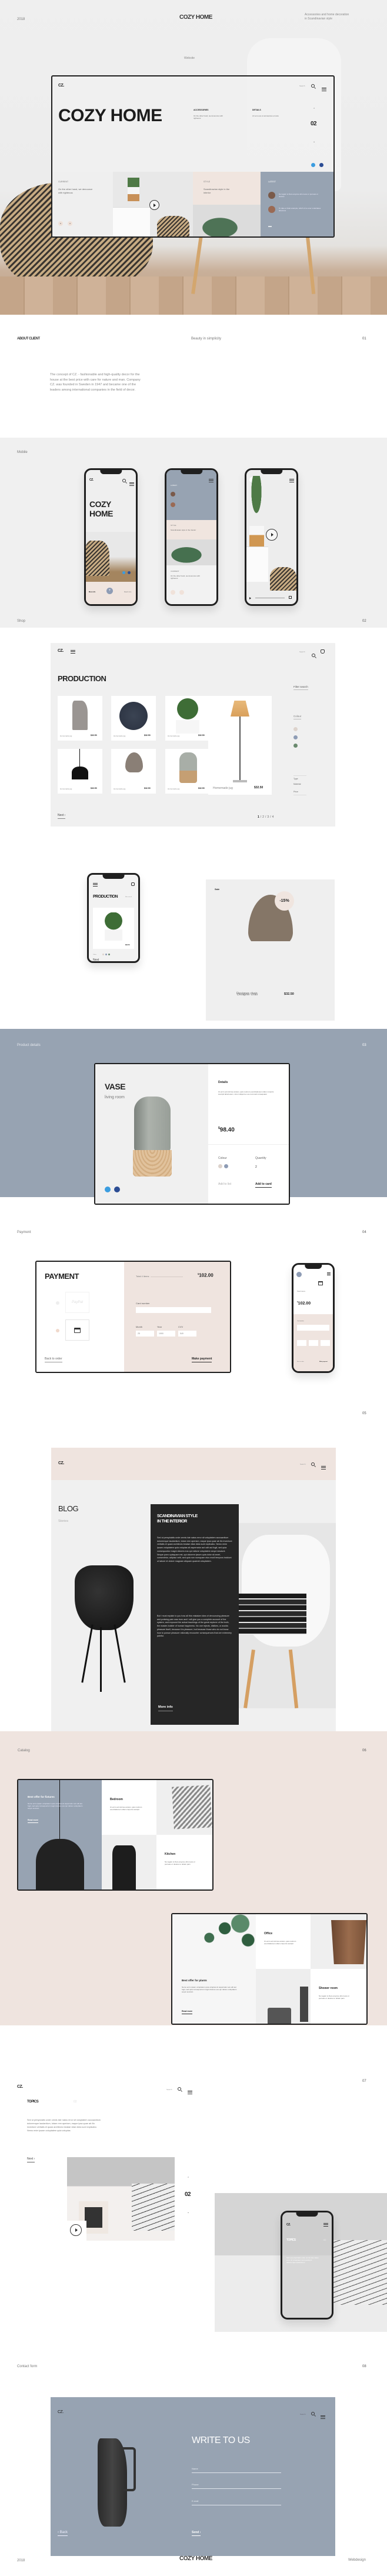 This screenshot has height=2576, width=387. What do you see at coordinates (181, 592) in the screenshot?
I see `next-button` at bounding box center [181, 592].